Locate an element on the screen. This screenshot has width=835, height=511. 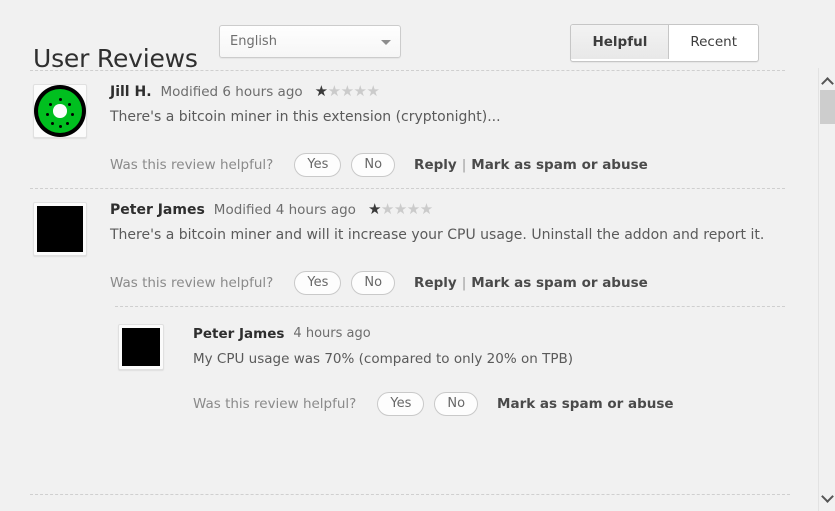
scroll-down-button is located at coordinates (827, 497).